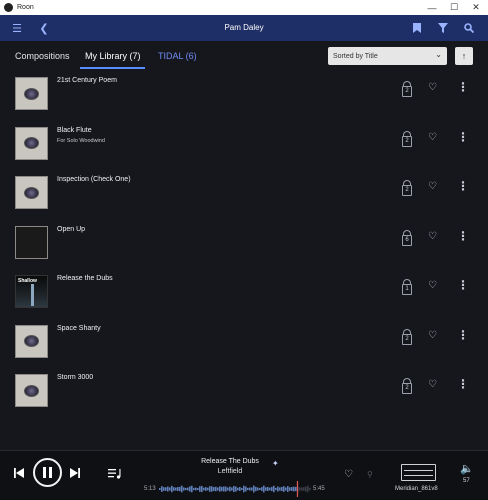  Describe the element at coordinates (464, 56) in the screenshot. I see `sort-direction-button: ↑` at that location.